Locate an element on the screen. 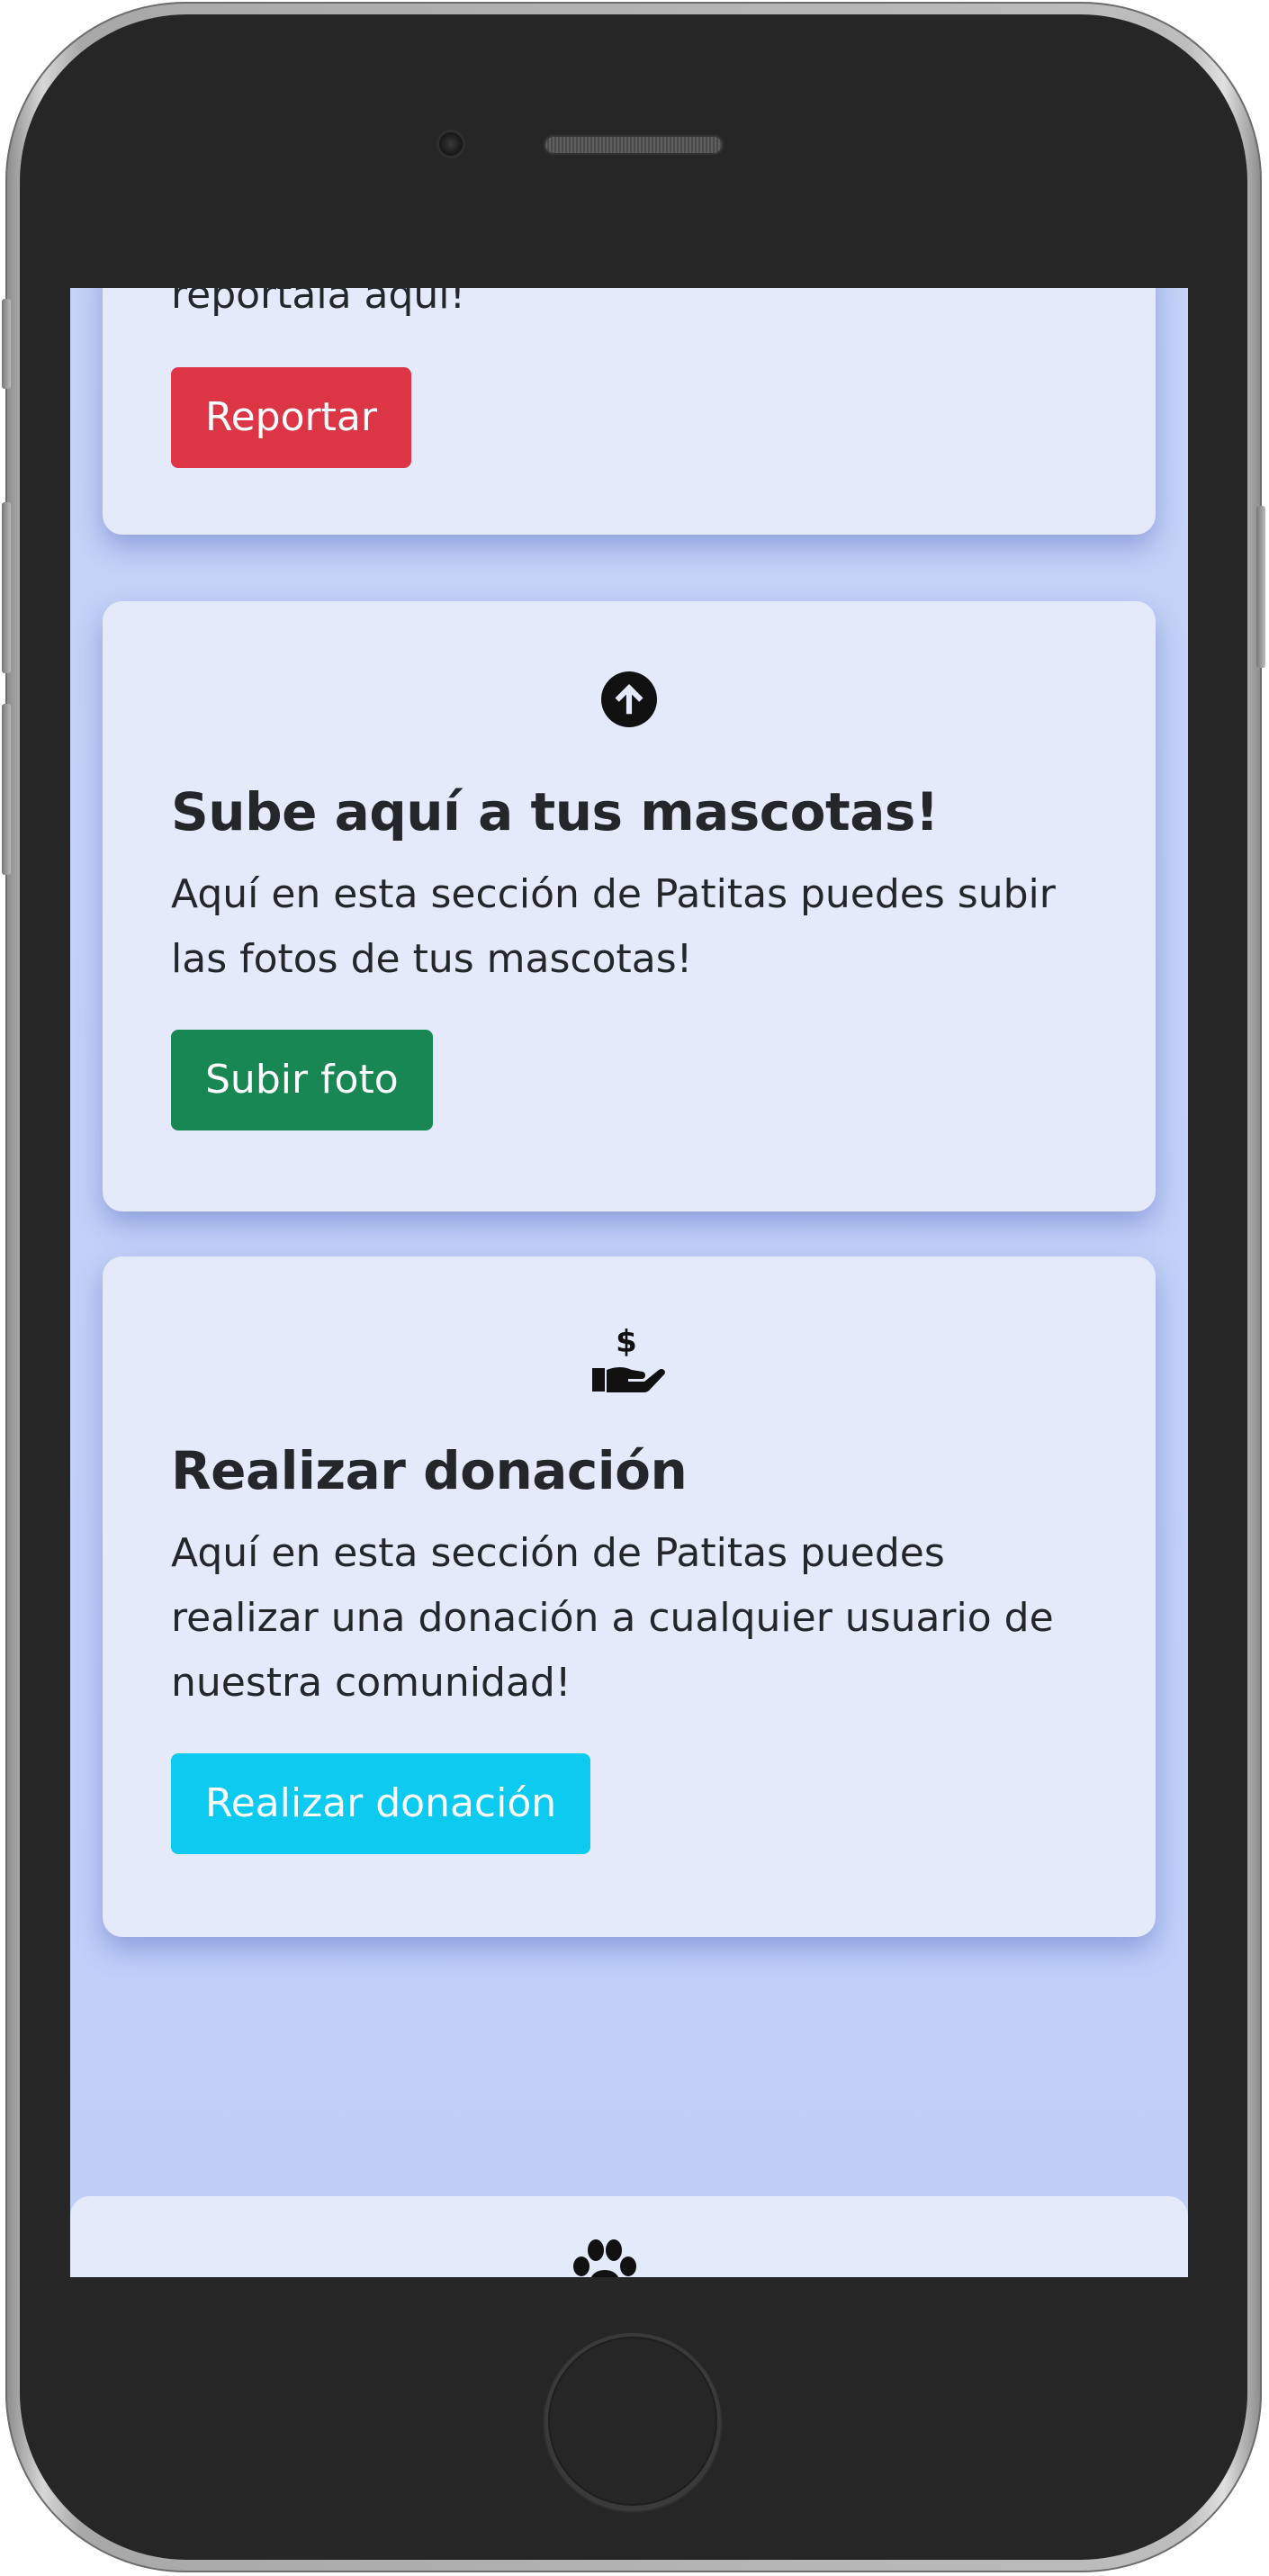 The width and height of the screenshot is (1269, 2576). report-card-text: reportala aqui! is located at coordinates (319, 303).